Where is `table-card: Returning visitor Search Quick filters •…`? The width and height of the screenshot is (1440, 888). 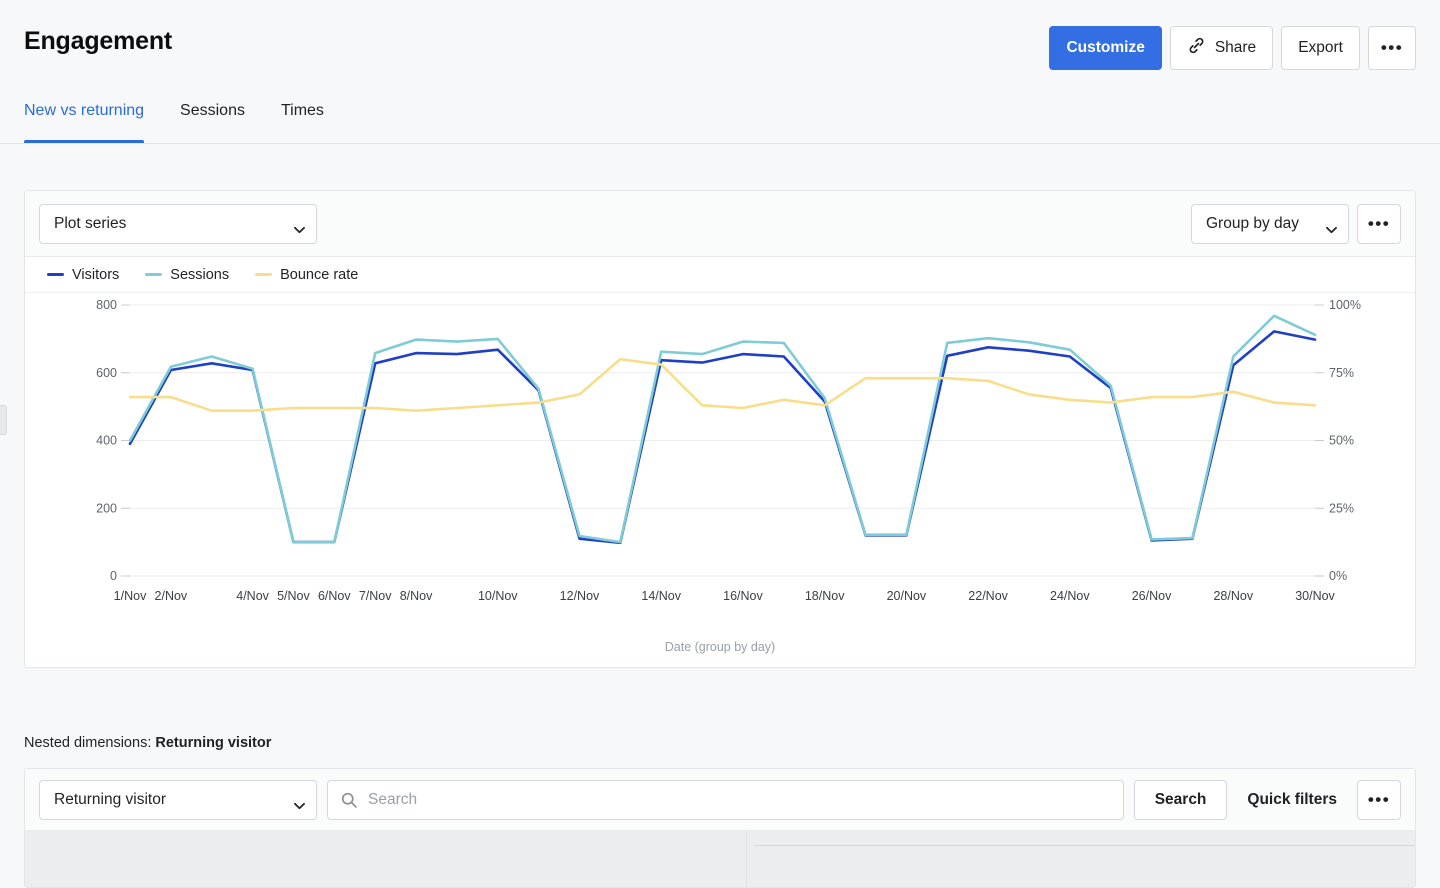
table-card: Returning visitor Search Quick filters •… is located at coordinates (720, 828).